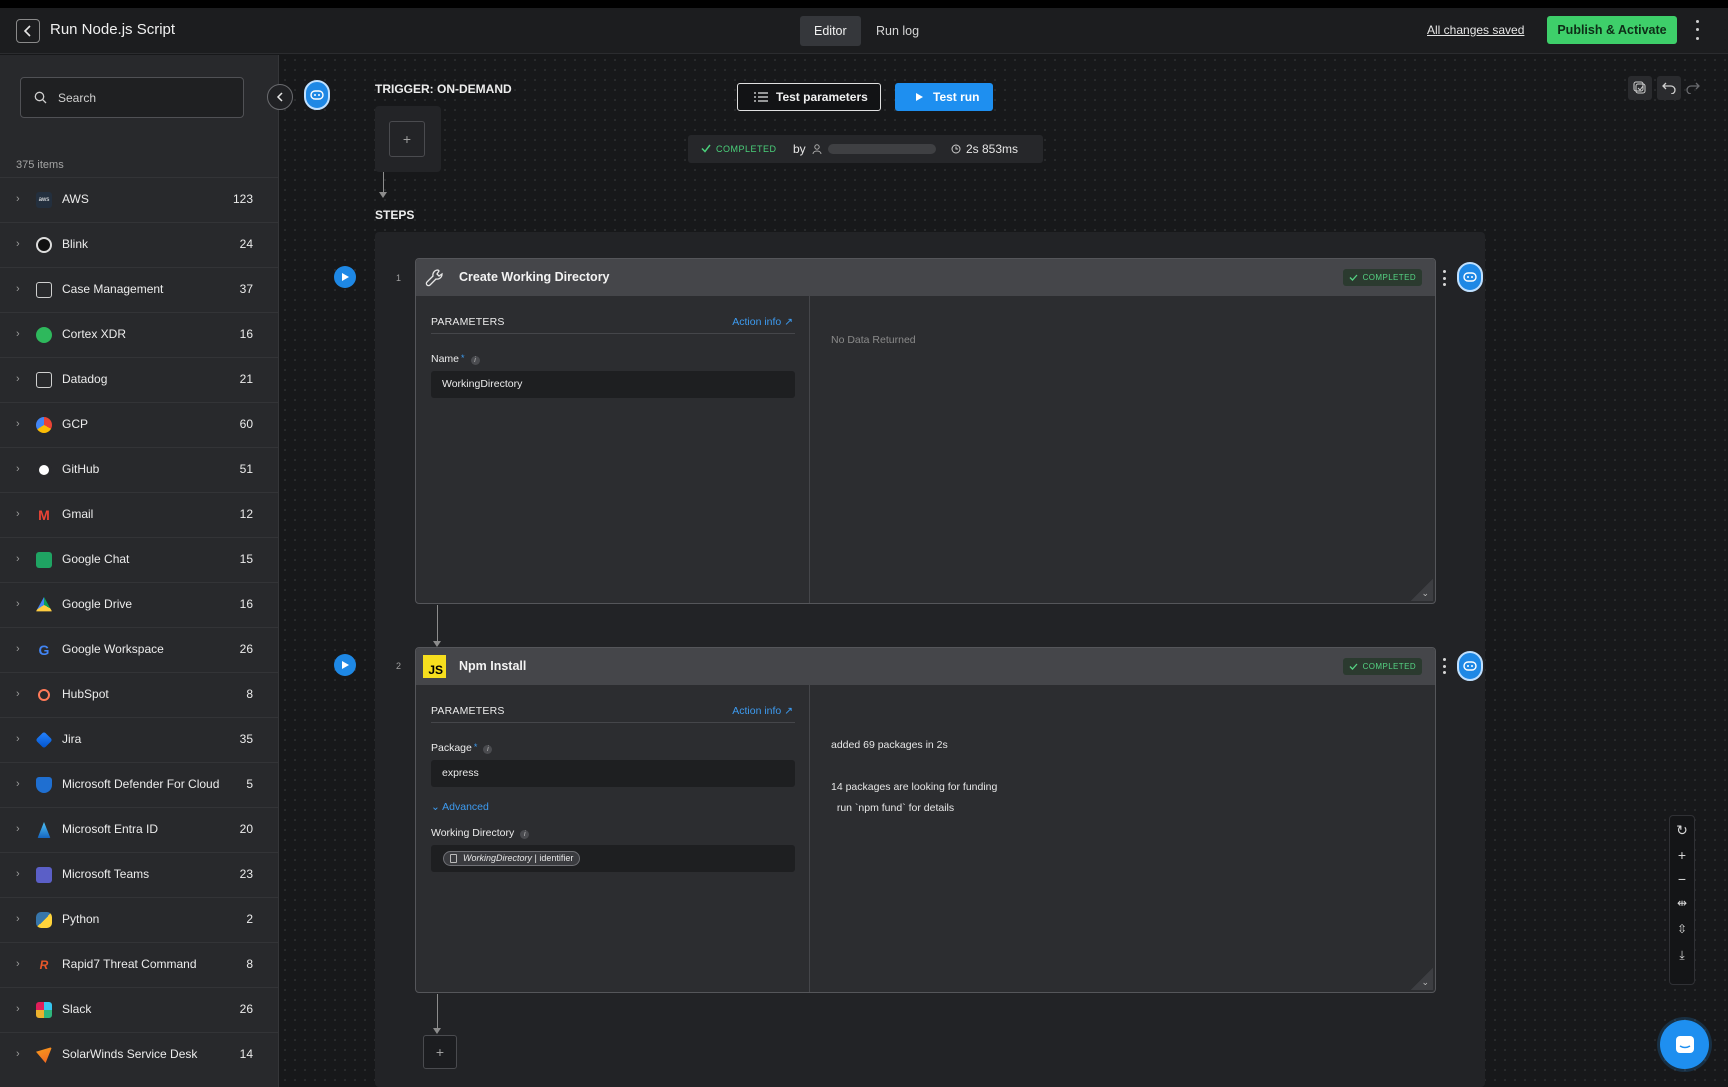  I want to click on zoom-in-icon: +, so click(1682, 855).